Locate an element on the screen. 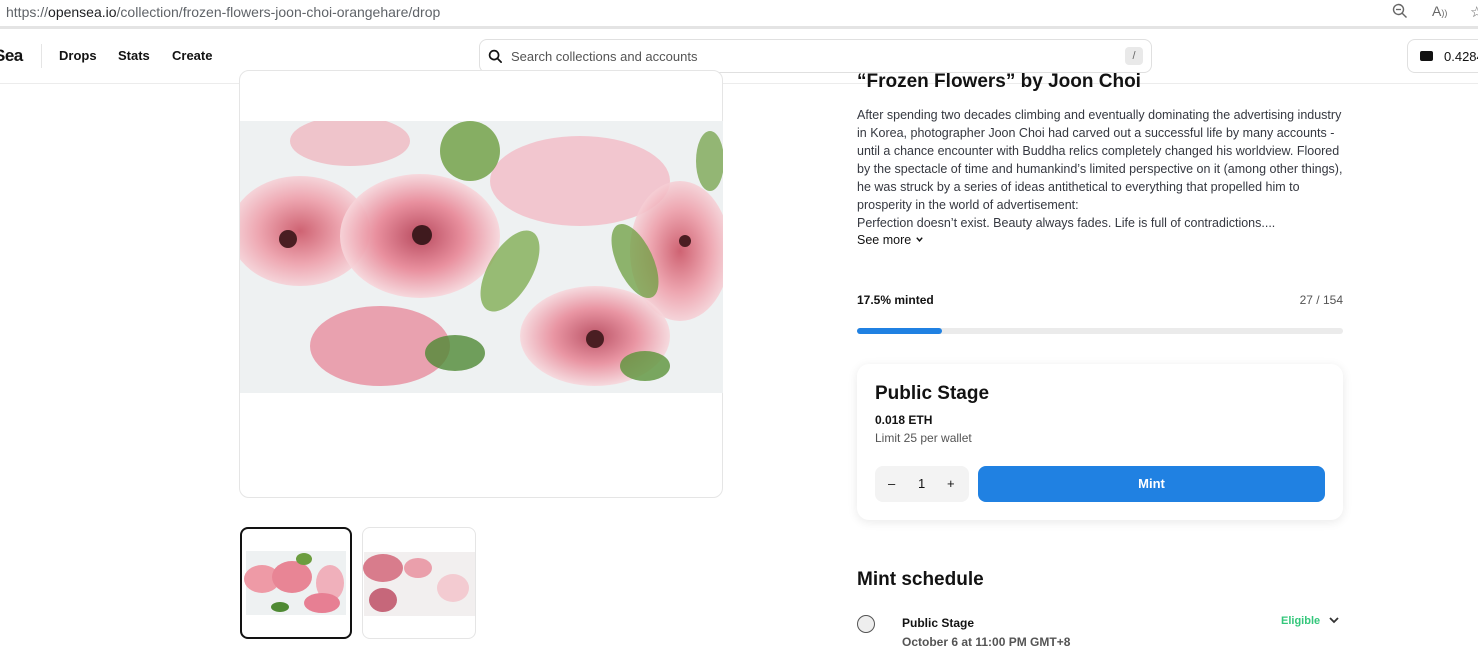  search-shortcut-badge: / is located at coordinates (1134, 56).